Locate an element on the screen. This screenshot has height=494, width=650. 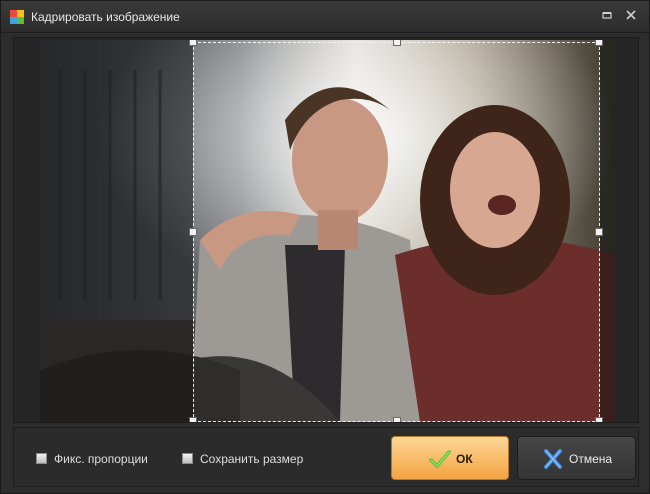
window-title: Кадрировать изображение is located at coordinates (105, 17).